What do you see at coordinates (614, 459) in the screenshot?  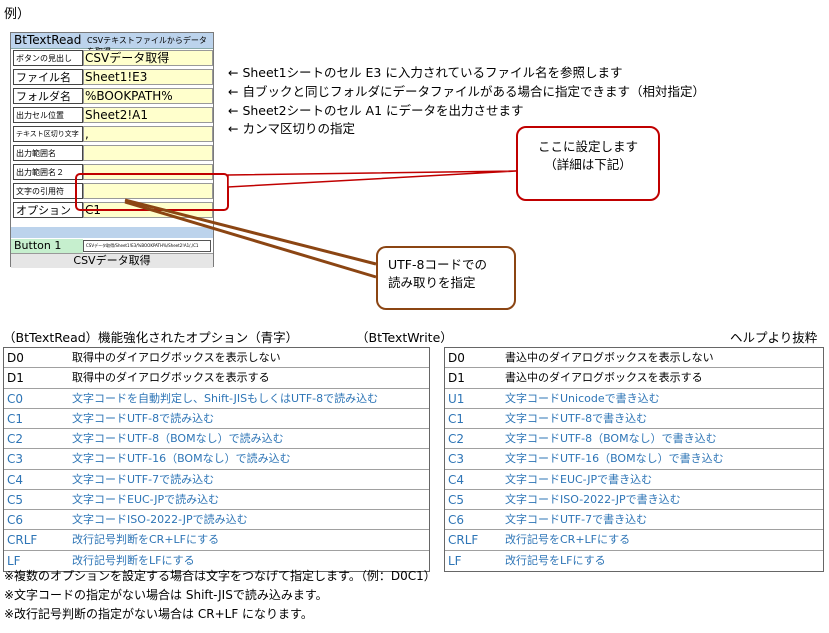 I see `option-desc: 文字コードUTF-16（BOMなし）で書き込む` at bounding box center [614, 459].